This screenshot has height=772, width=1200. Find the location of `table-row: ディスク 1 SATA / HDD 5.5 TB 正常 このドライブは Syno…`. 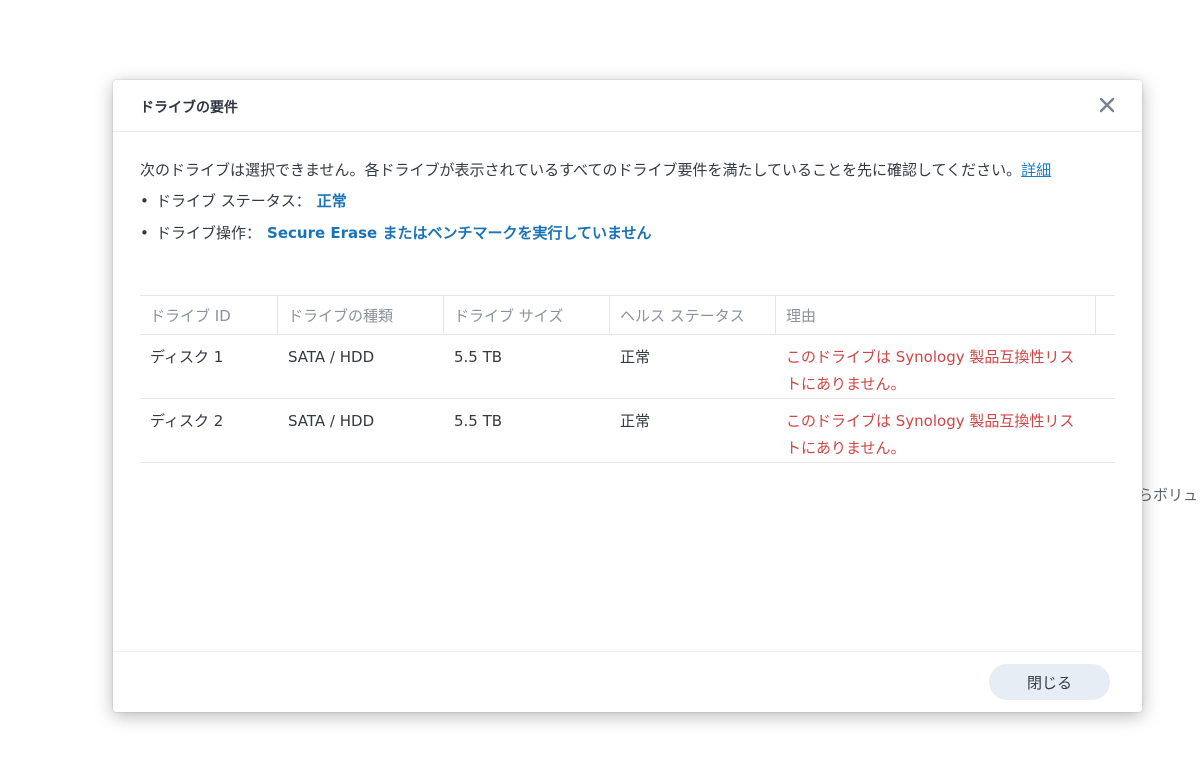

table-row: ディスク 1 SATA / HDD 5.5 TB 正常 このドライブは Syno… is located at coordinates (627, 367).